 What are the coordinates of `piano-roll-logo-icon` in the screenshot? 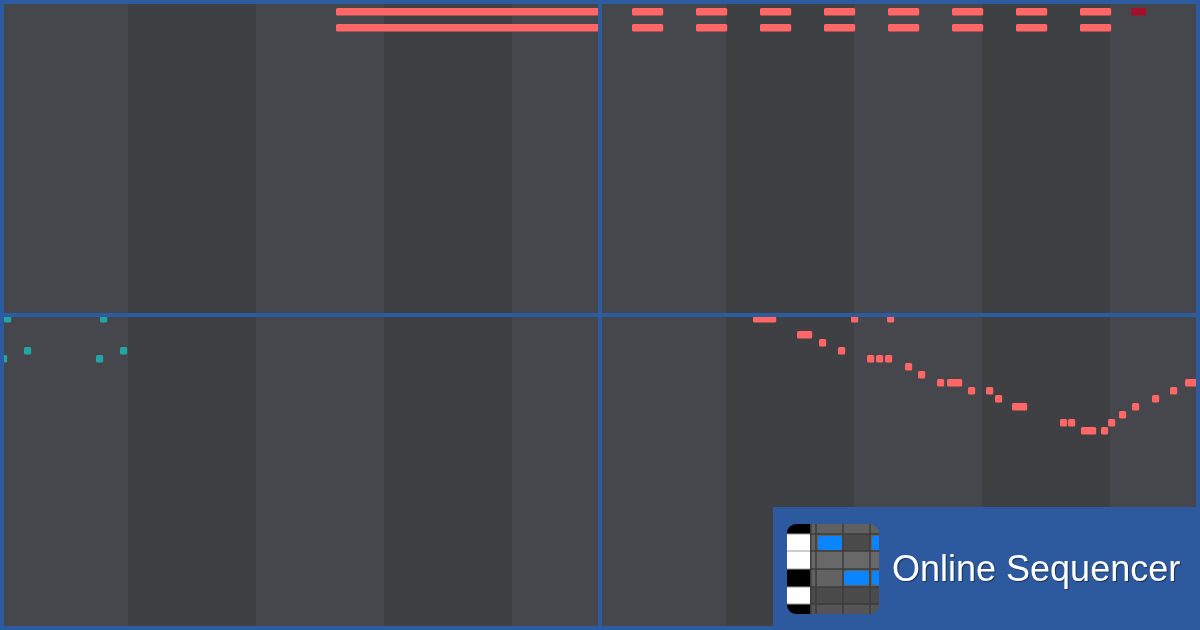 It's located at (833, 568).